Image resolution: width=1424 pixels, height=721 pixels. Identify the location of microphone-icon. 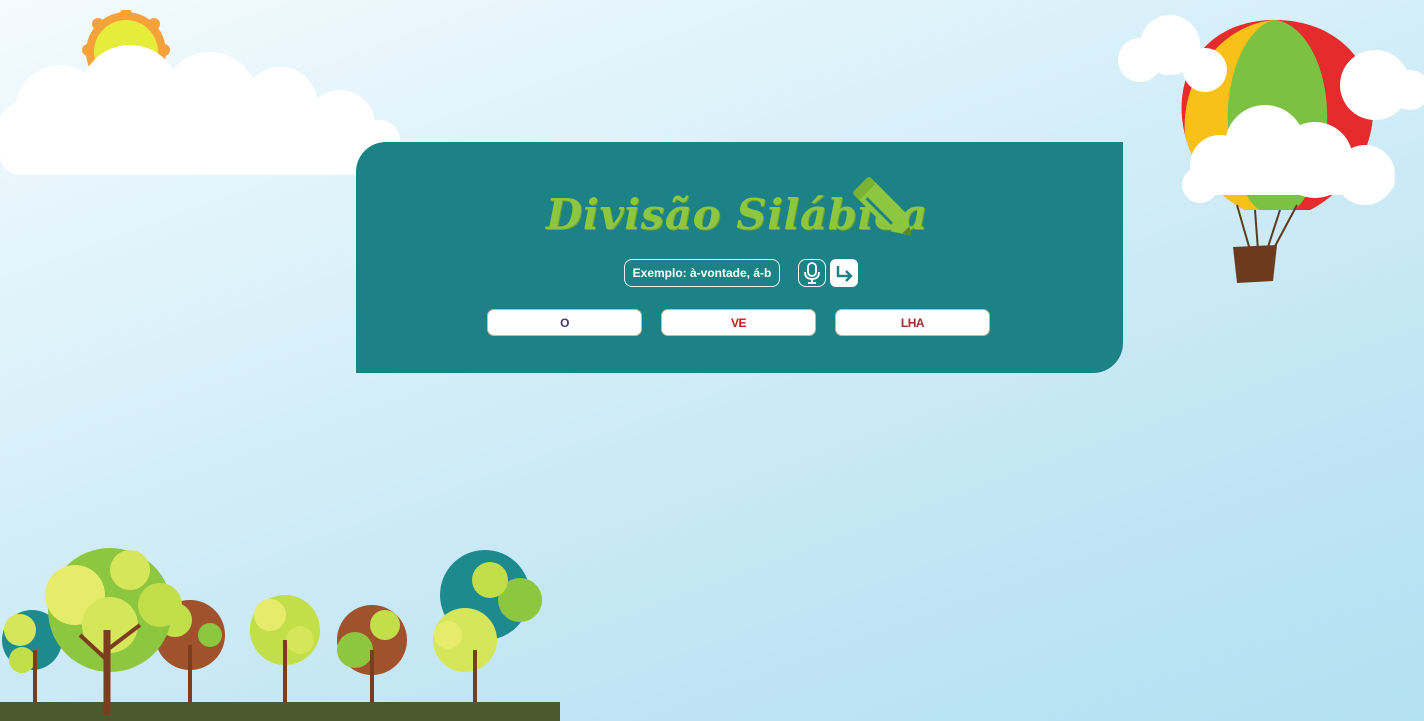
(812, 273).